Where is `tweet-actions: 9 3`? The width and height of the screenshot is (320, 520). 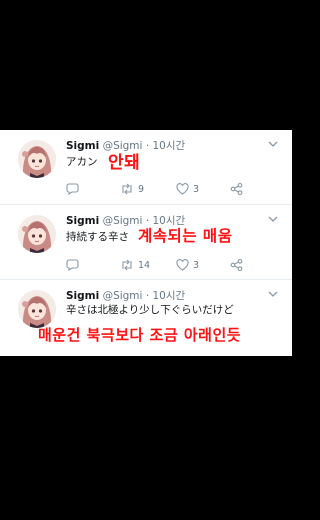
tweet-actions: 9 3 is located at coordinates (146, 189).